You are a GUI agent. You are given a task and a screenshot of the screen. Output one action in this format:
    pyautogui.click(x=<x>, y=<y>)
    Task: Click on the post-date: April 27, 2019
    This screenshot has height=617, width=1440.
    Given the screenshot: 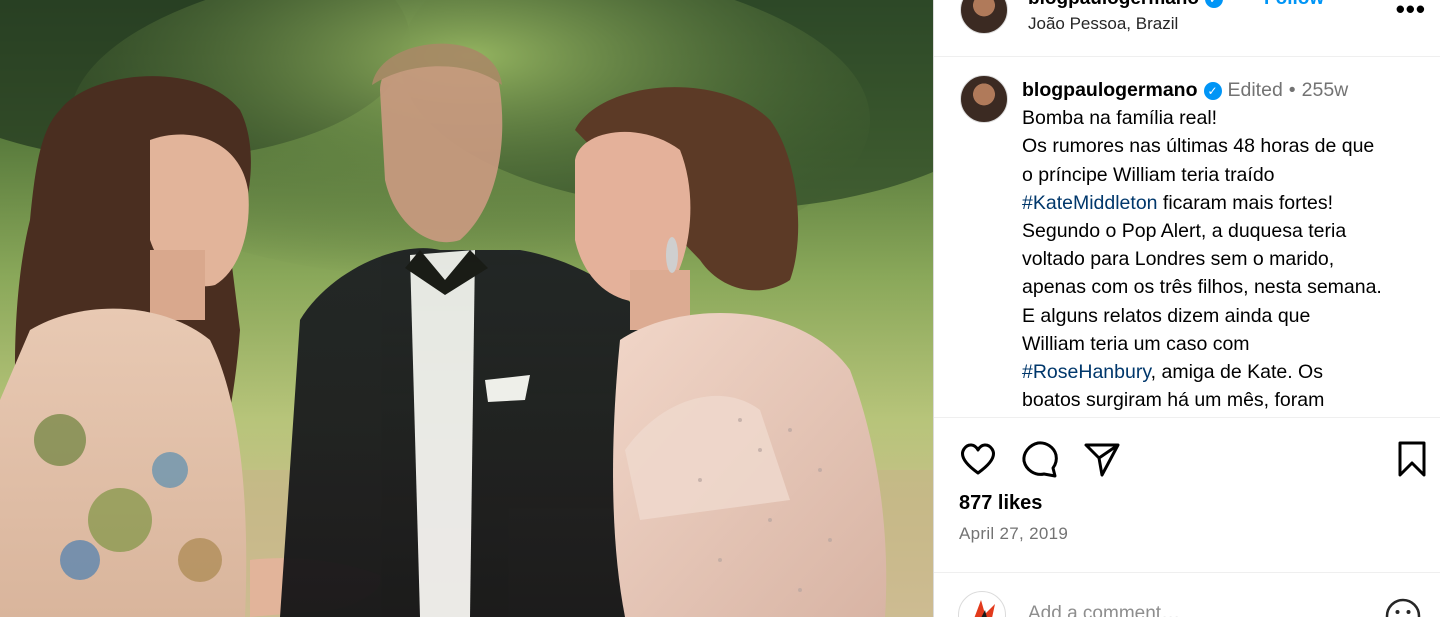 What is the action you would take?
    pyautogui.click(x=1013, y=534)
    